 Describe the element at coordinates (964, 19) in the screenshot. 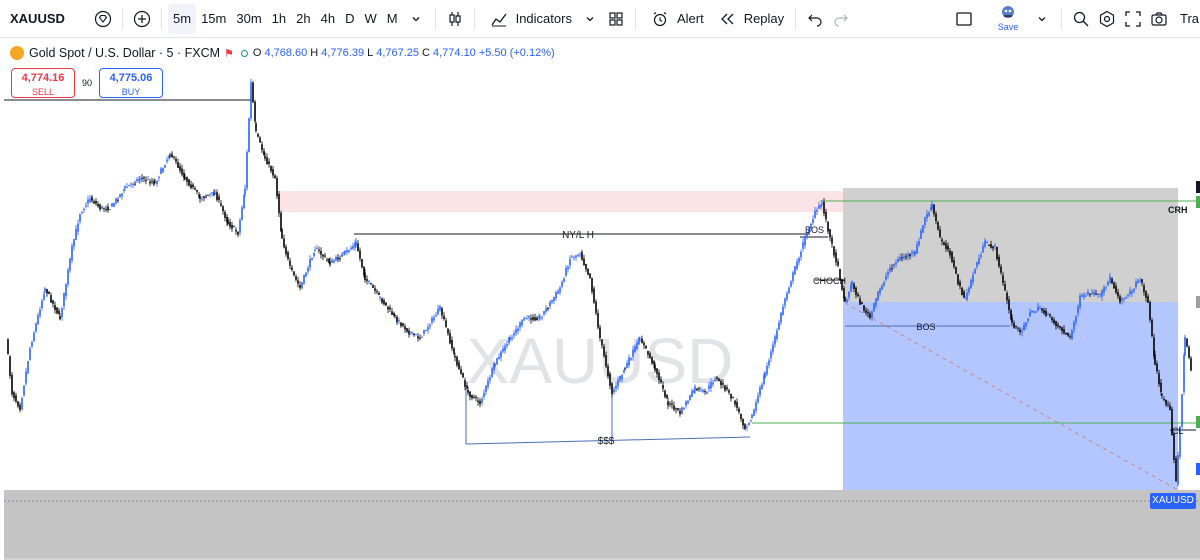

I see `fullscreen-box-icon` at that location.